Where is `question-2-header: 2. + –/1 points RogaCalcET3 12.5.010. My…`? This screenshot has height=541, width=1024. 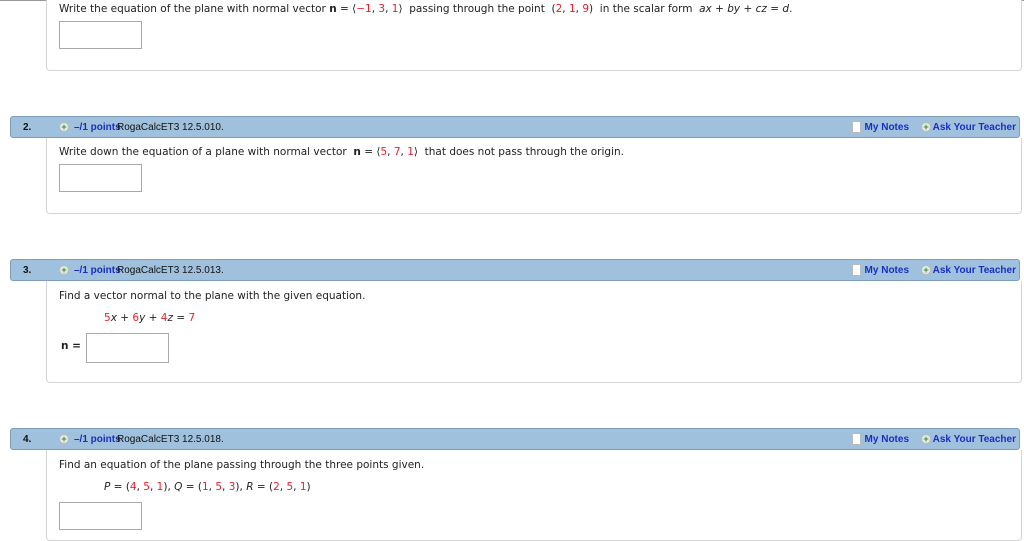 question-2-header: 2. + –/1 points RogaCalcET3 12.5.010. My… is located at coordinates (515, 127).